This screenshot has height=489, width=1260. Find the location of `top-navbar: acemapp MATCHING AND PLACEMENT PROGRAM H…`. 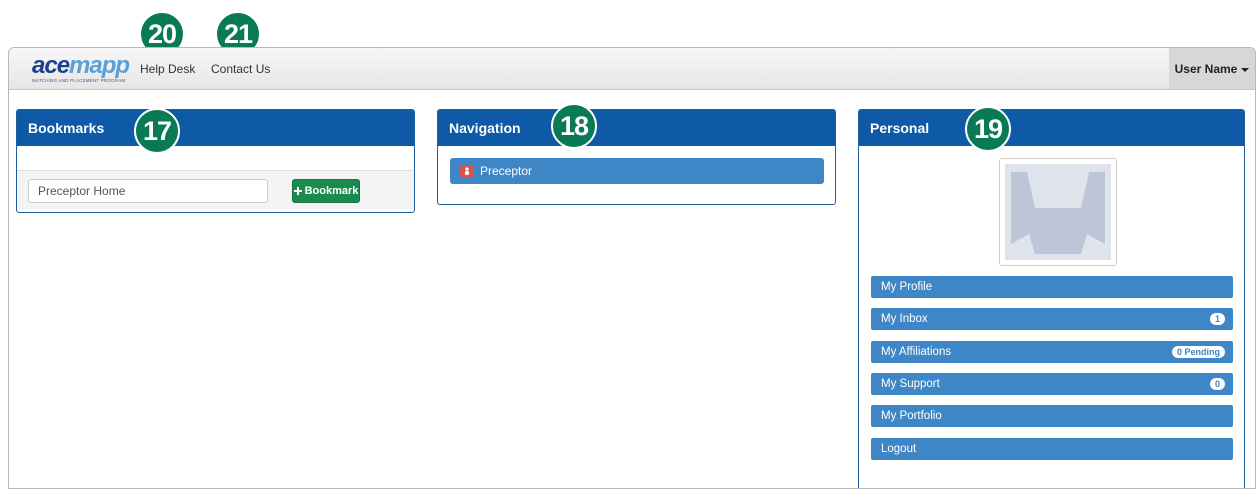

top-navbar: acemapp MATCHING AND PLACEMENT PROGRAM H… is located at coordinates (632, 69).